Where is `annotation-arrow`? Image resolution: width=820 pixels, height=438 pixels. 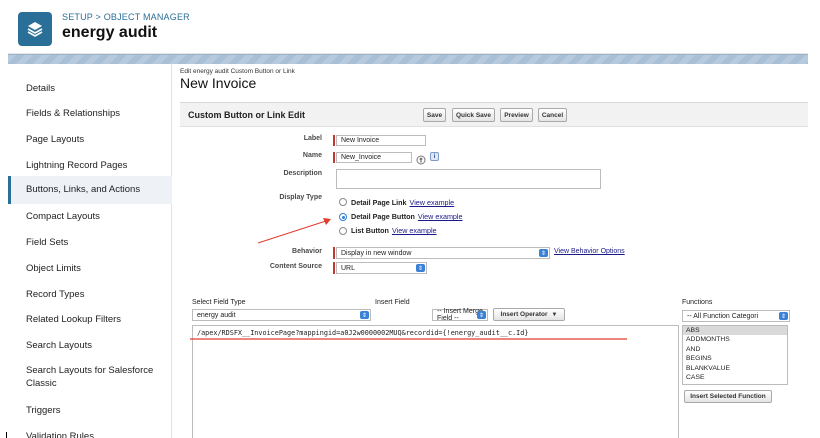 annotation-arrow is located at coordinates (293, 231).